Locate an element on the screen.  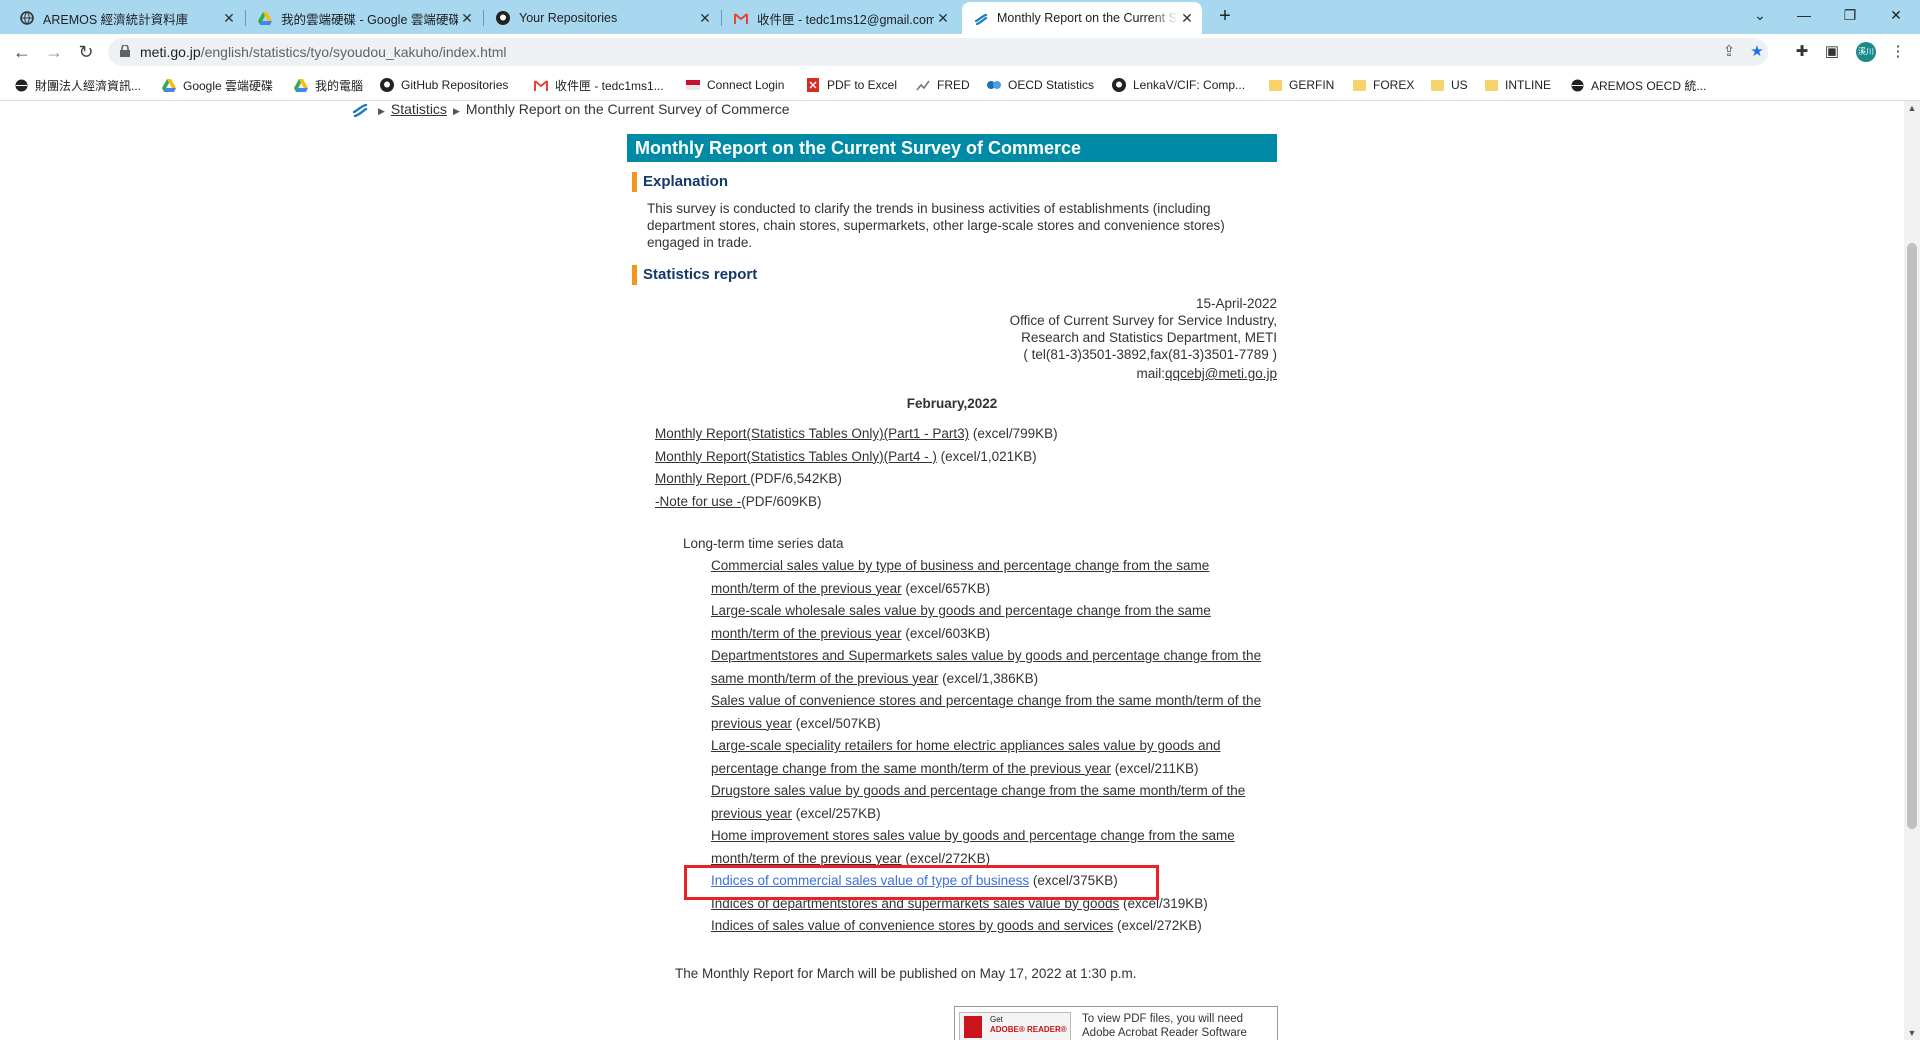
badge-line-2: ADOBE® READER® is located at coordinates (1028, 1029).